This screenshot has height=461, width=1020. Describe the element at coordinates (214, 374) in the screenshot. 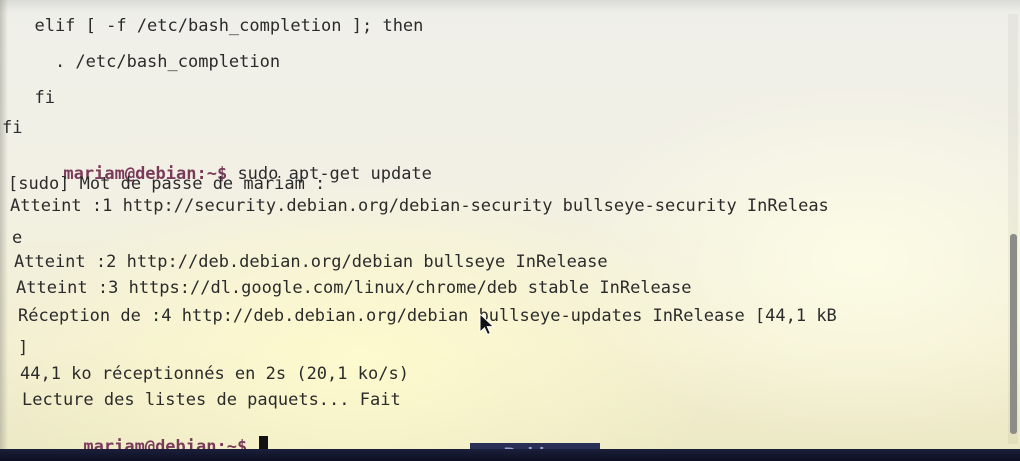

I see `terminal-line: 44,1 ko réceptionnés en 2s (20,1 ko/s)` at that location.